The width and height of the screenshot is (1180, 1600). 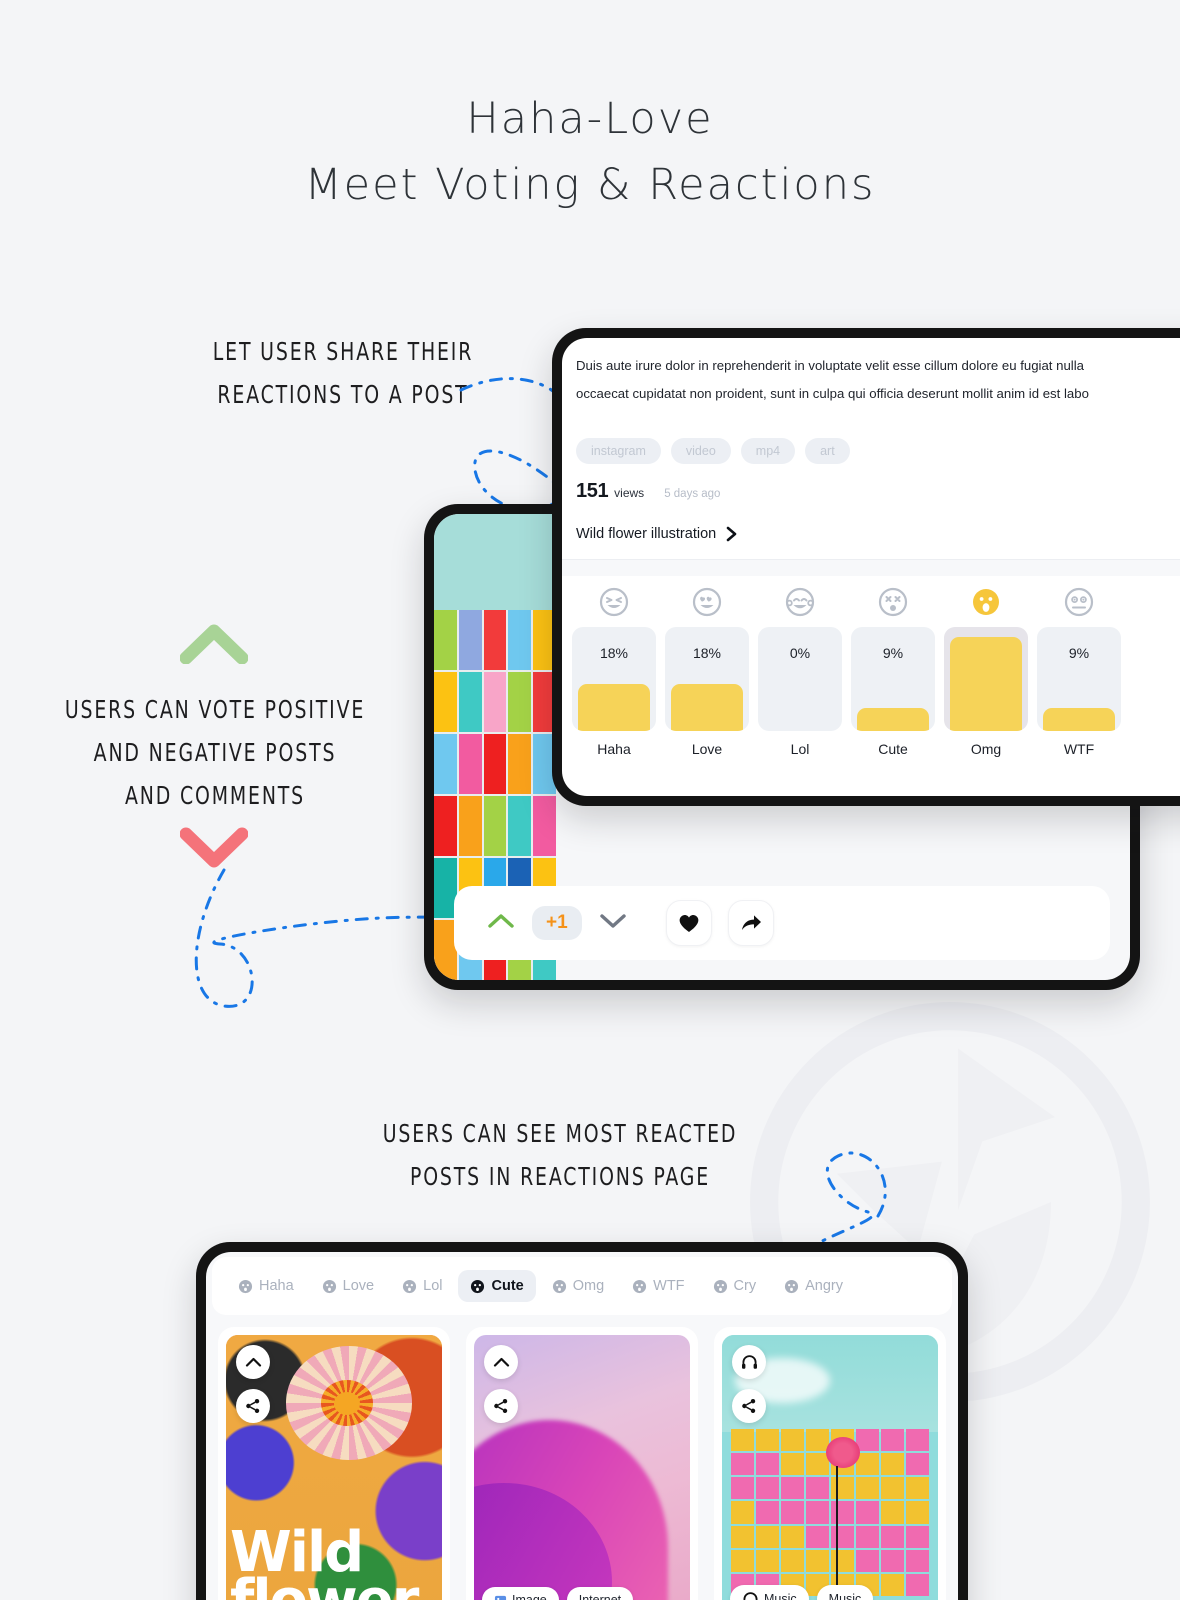 I want to click on face-wtf-icon, so click(x=640, y=1286).